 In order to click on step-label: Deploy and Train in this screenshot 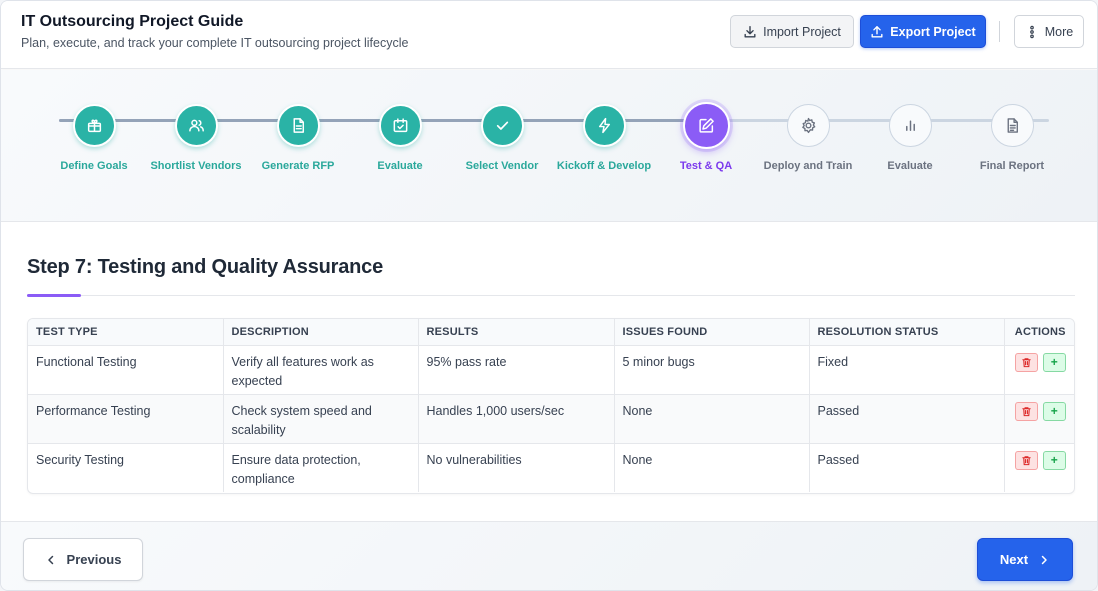, I will do `click(808, 166)`.